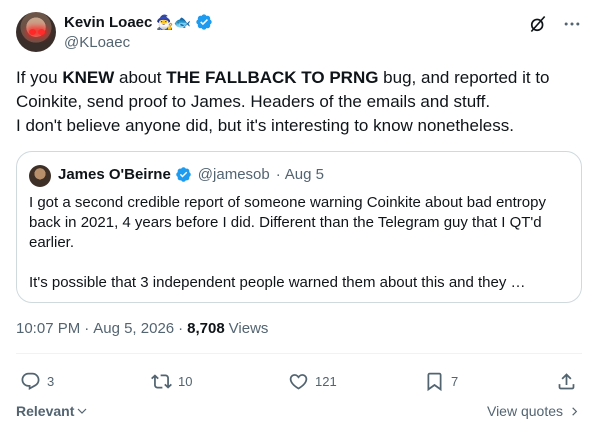  Describe the element at coordinates (304, 174) in the screenshot. I see `quote-date: Aug 5` at that location.